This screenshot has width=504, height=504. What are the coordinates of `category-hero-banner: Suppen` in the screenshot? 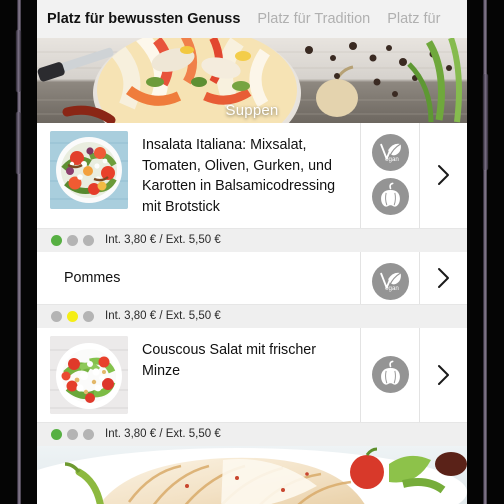 It's located at (252, 80).